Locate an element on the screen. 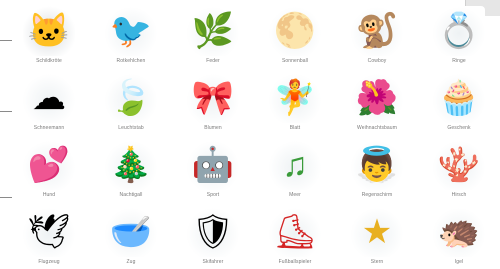 This screenshot has height=269, width=500. design-tile: 🐒 Cowboy is located at coordinates (377, 33).